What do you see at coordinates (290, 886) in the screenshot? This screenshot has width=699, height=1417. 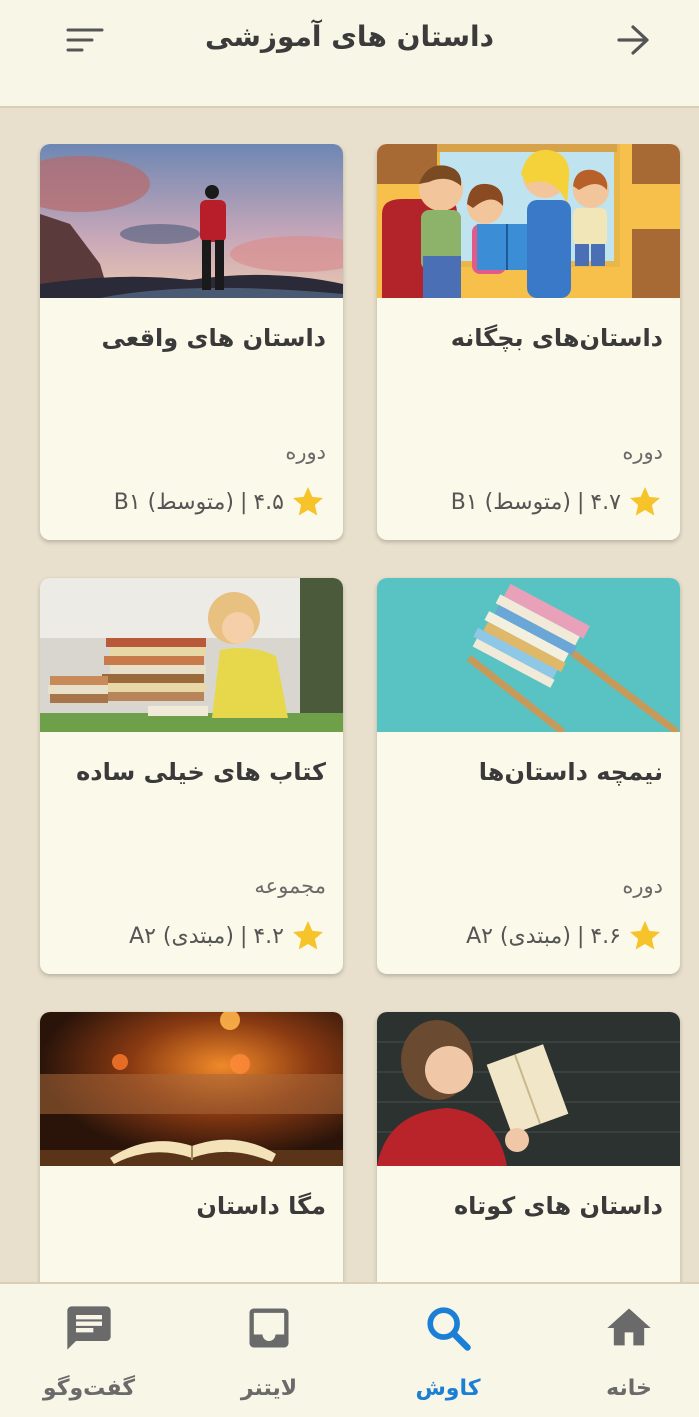 I see `course-type: مجموعه` at bounding box center [290, 886].